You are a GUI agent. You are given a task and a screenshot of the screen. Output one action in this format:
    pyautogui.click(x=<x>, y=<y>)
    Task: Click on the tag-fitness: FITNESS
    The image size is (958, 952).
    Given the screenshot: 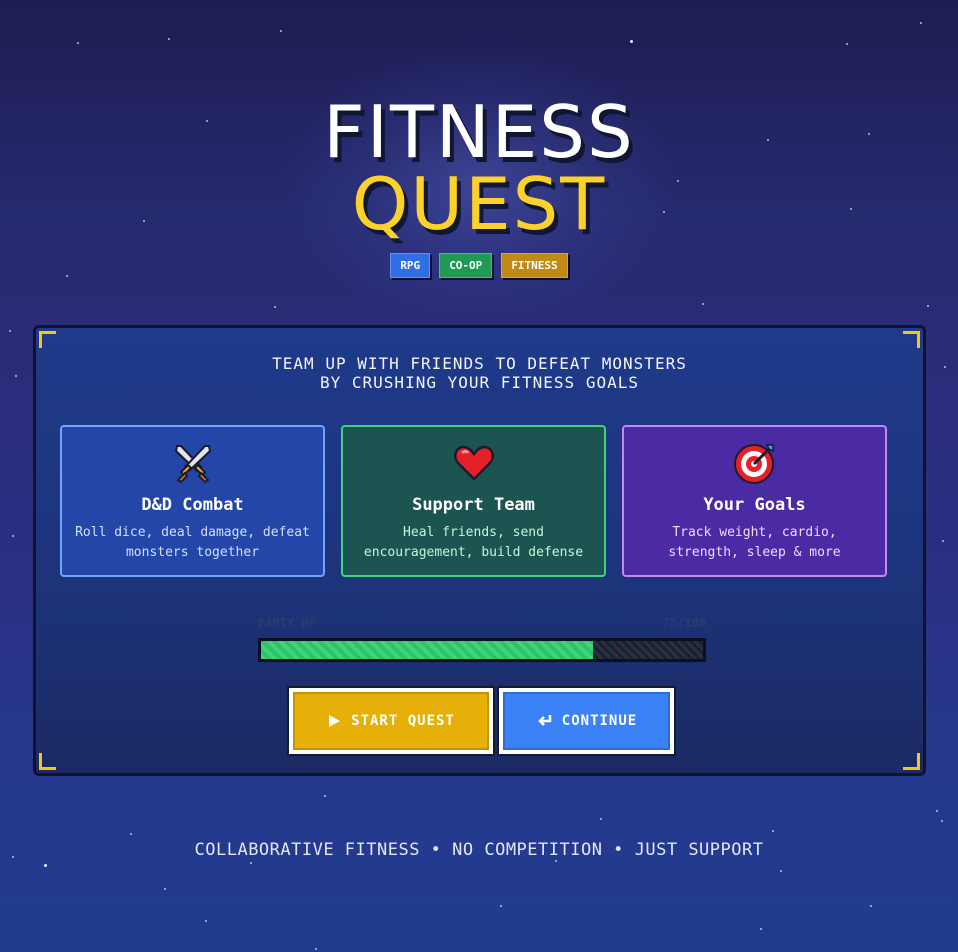 What is the action you would take?
    pyautogui.click(x=534, y=265)
    